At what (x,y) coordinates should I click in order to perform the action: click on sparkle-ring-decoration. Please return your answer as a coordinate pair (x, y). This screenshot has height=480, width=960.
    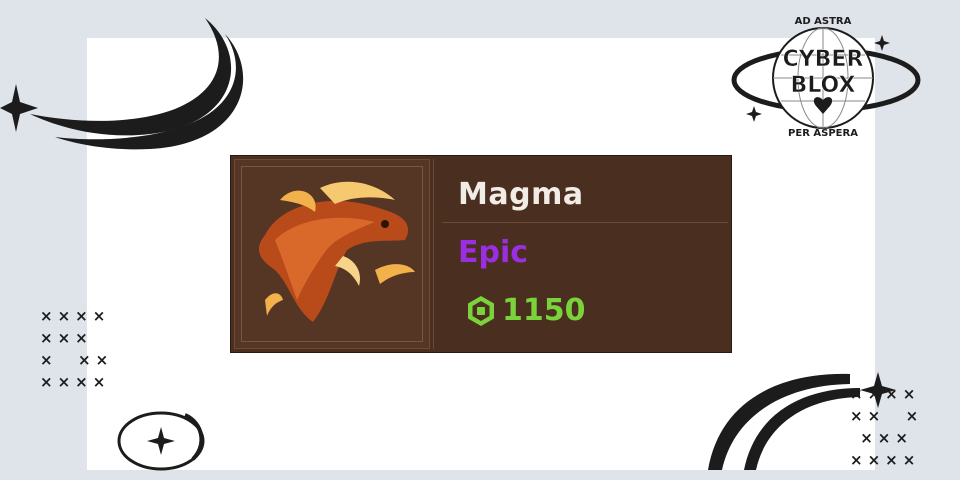
    Looking at the image, I should click on (161, 441).